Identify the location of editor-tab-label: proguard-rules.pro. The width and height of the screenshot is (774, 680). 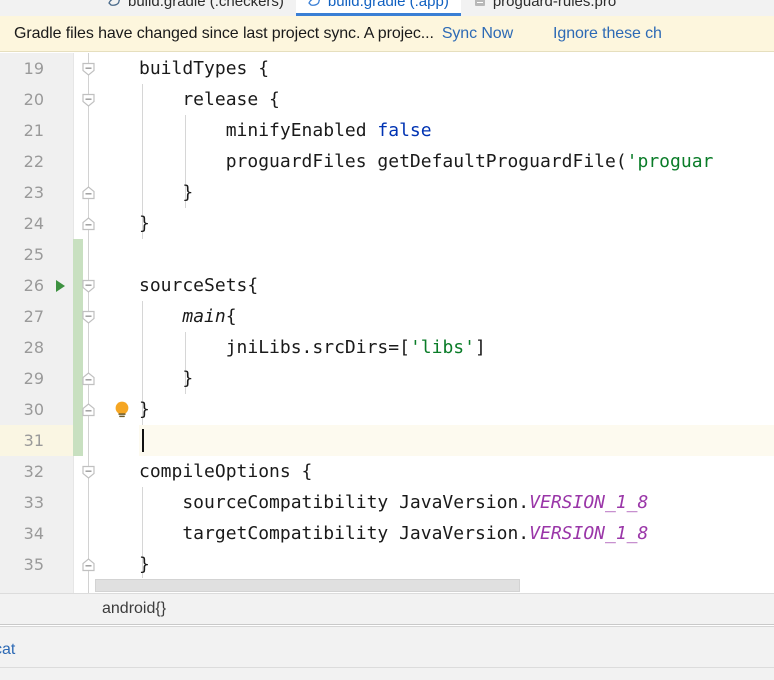
(554, 5).